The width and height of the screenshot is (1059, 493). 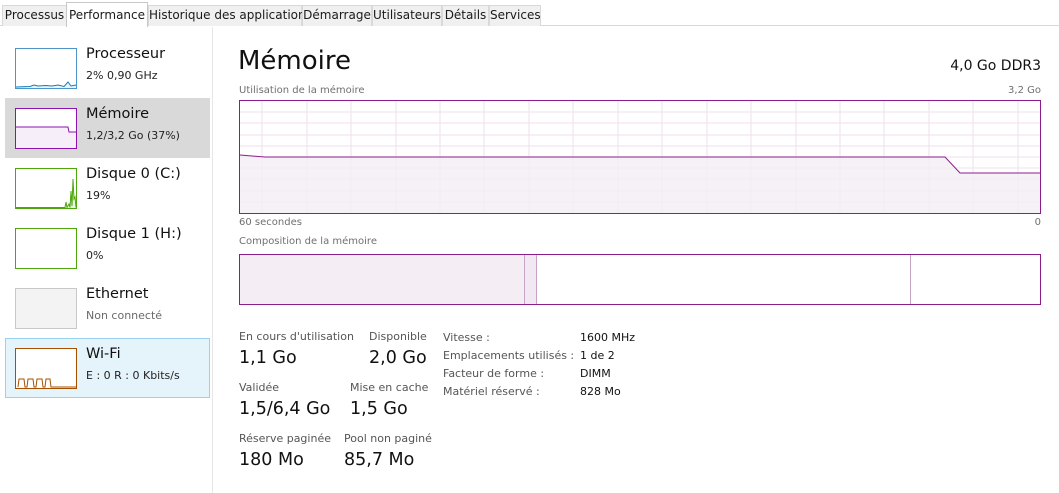 I want to click on tab-services: Services, so click(x=515, y=15).